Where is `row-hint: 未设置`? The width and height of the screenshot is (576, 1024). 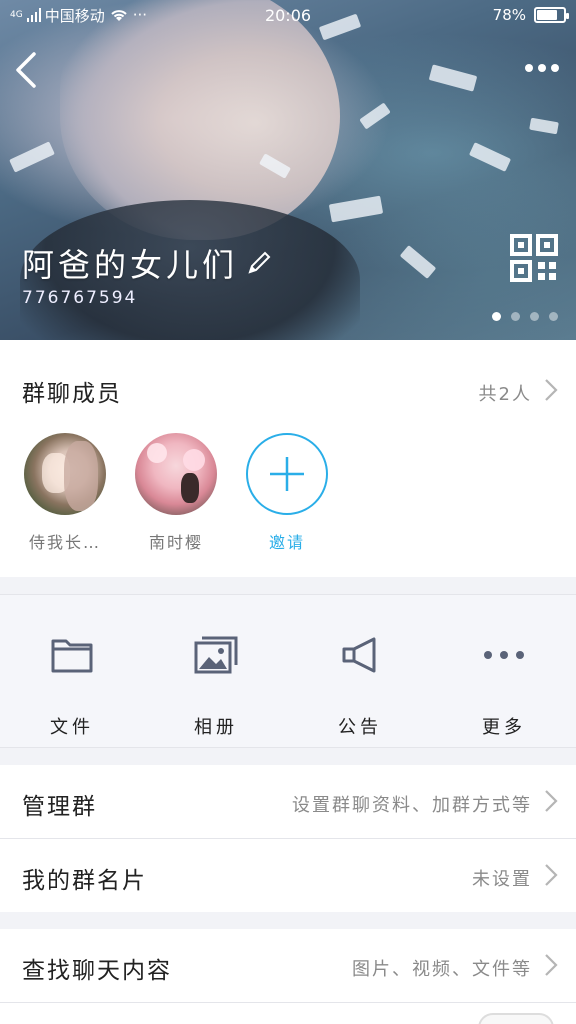
row-hint: 未设置 is located at coordinates (502, 879).